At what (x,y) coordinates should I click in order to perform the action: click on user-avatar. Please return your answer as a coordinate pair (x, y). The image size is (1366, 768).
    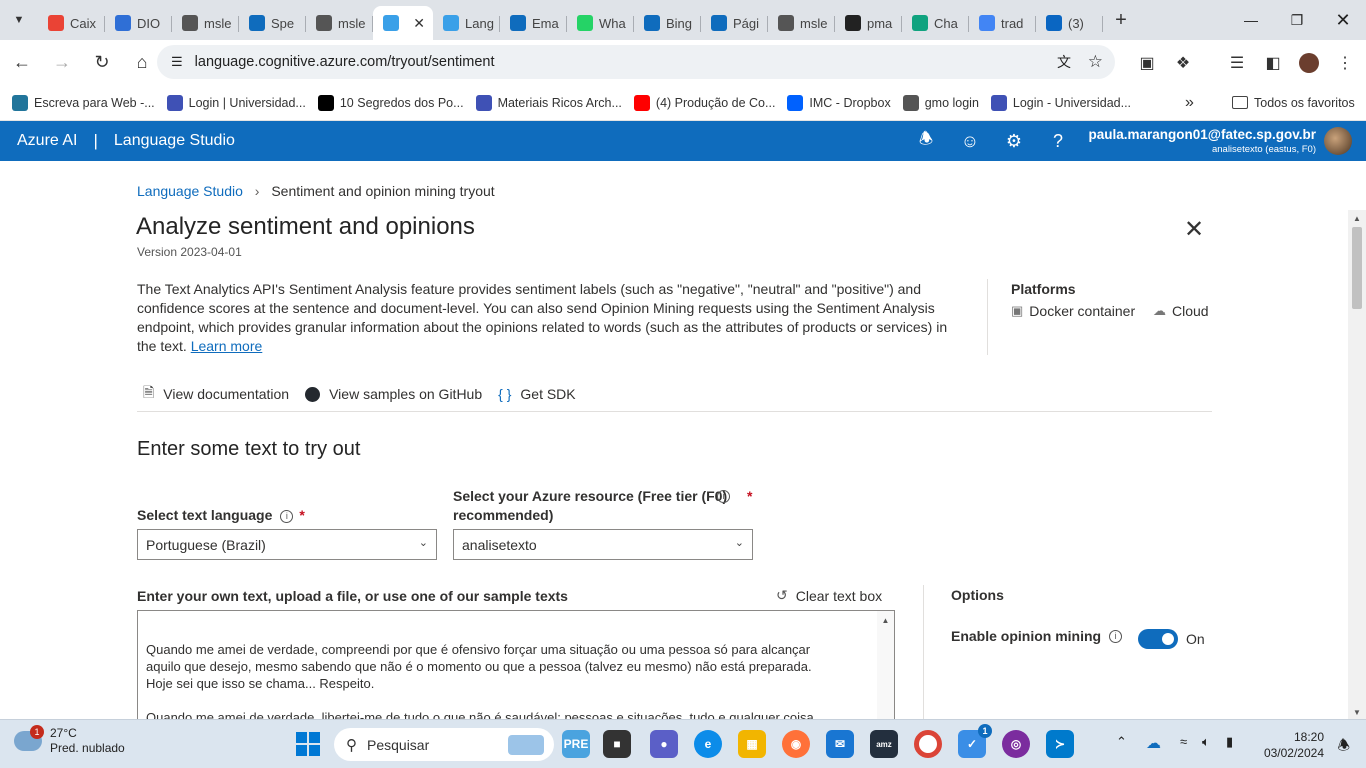
    Looking at the image, I should click on (1338, 141).